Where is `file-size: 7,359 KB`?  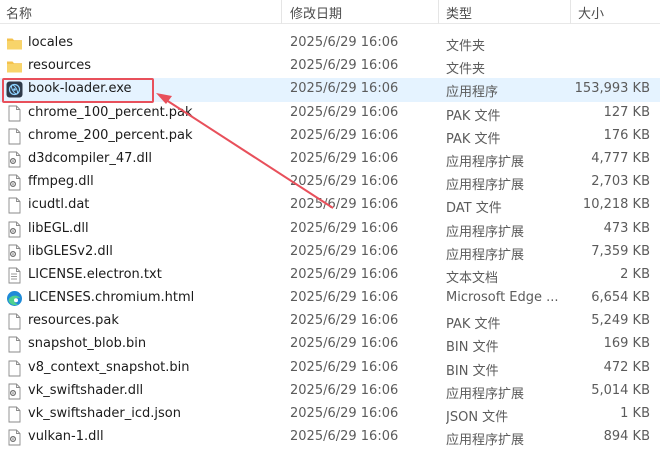
file-size: 7,359 KB is located at coordinates (620, 251).